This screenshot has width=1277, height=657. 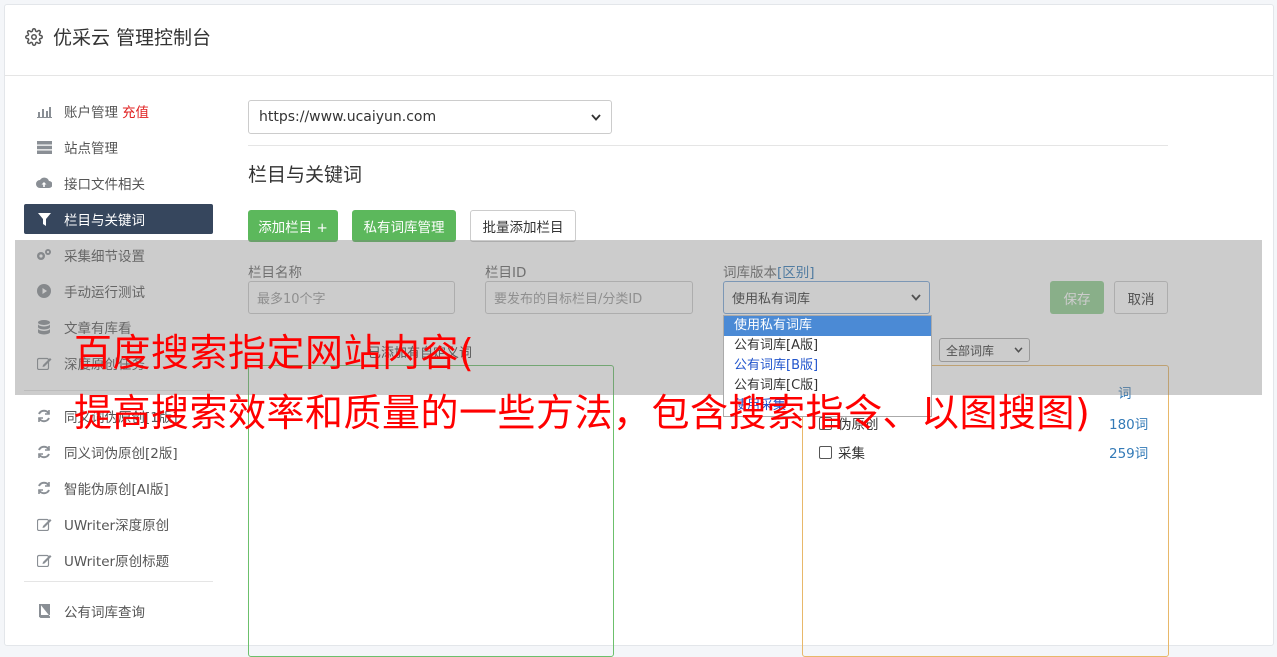 I want to click on library-item: 采集, so click(x=842, y=452).